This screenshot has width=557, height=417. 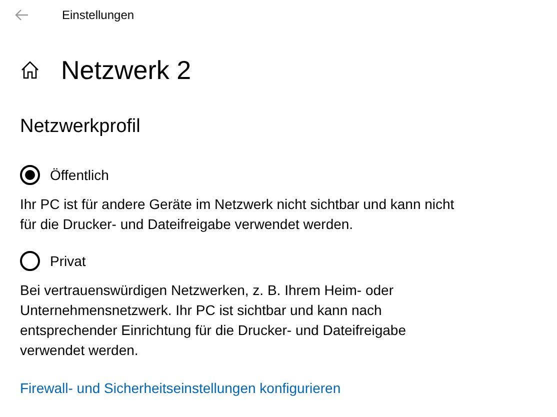 I want to click on window-title: Einstellungen, so click(x=98, y=15).